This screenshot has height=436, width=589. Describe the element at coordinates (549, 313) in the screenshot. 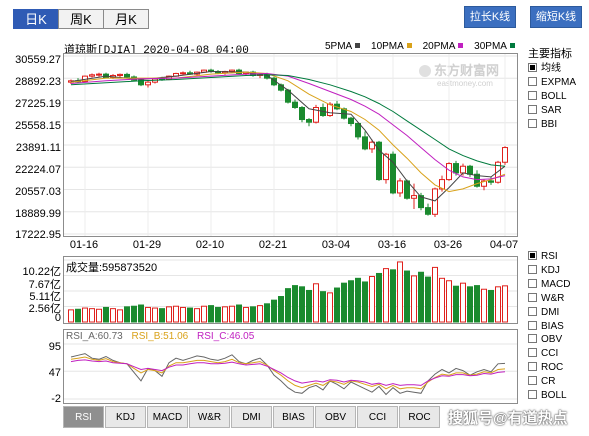

I see `sub-indicator-dmi: DMI` at that location.